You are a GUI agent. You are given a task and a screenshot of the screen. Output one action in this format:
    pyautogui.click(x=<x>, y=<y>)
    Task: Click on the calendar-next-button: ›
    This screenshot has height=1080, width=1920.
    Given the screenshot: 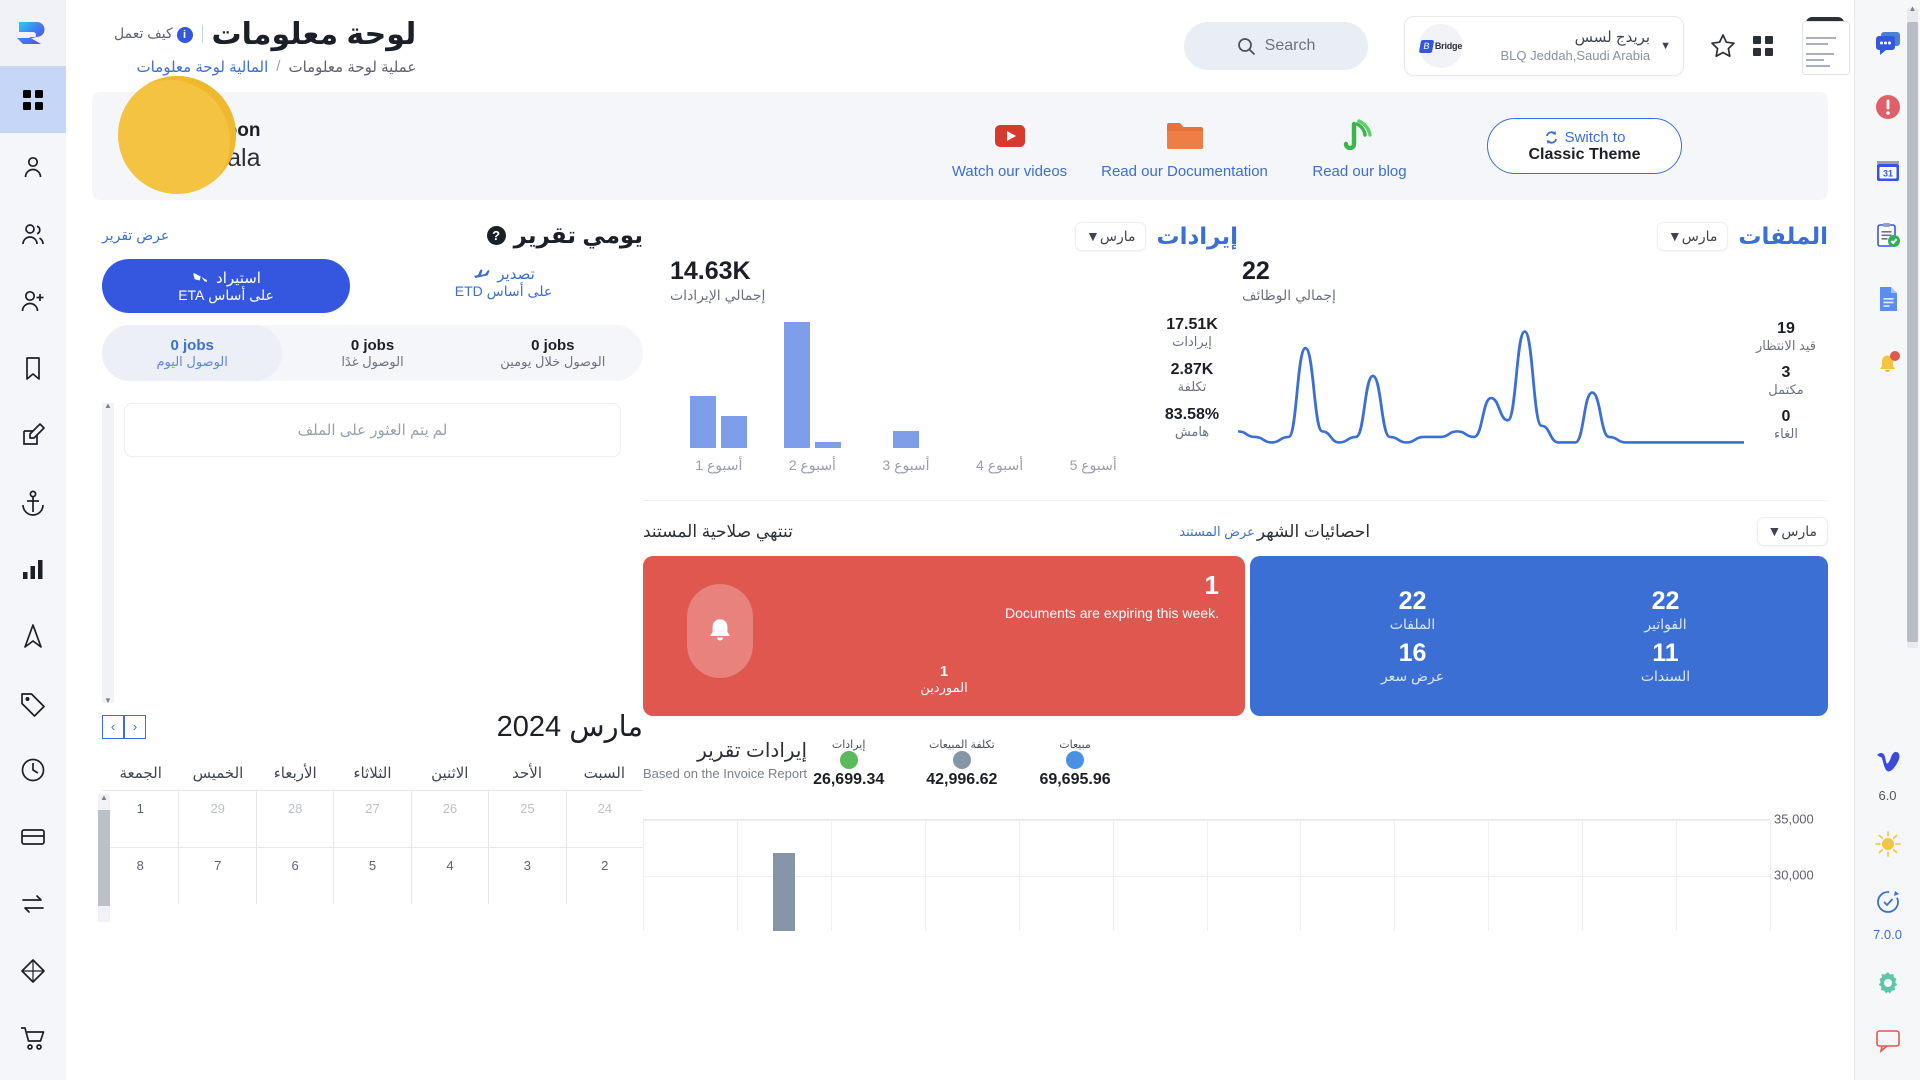 What is the action you would take?
    pyautogui.click(x=113, y=726)
    